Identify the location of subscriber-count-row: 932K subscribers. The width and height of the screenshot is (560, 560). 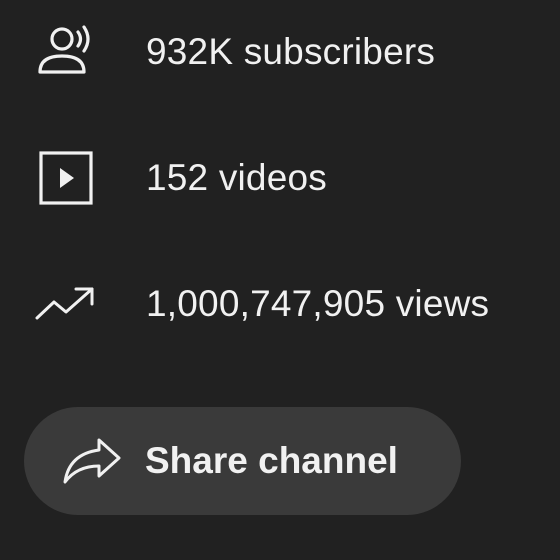
(234, 52).